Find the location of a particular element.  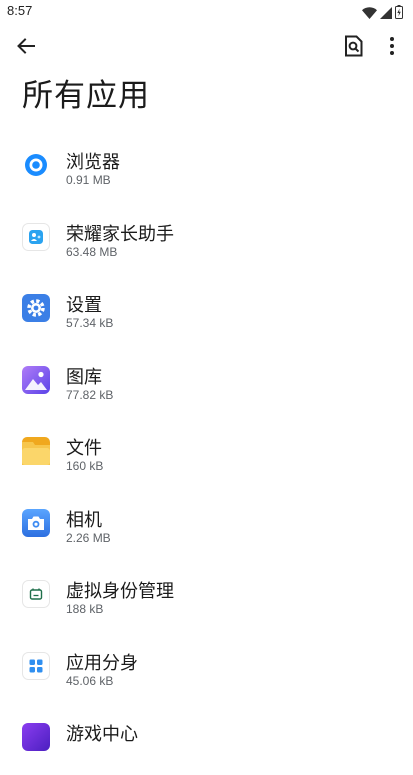

app-row-browser: 浏览器 0.91 MB is located at coordinates (206, 167).